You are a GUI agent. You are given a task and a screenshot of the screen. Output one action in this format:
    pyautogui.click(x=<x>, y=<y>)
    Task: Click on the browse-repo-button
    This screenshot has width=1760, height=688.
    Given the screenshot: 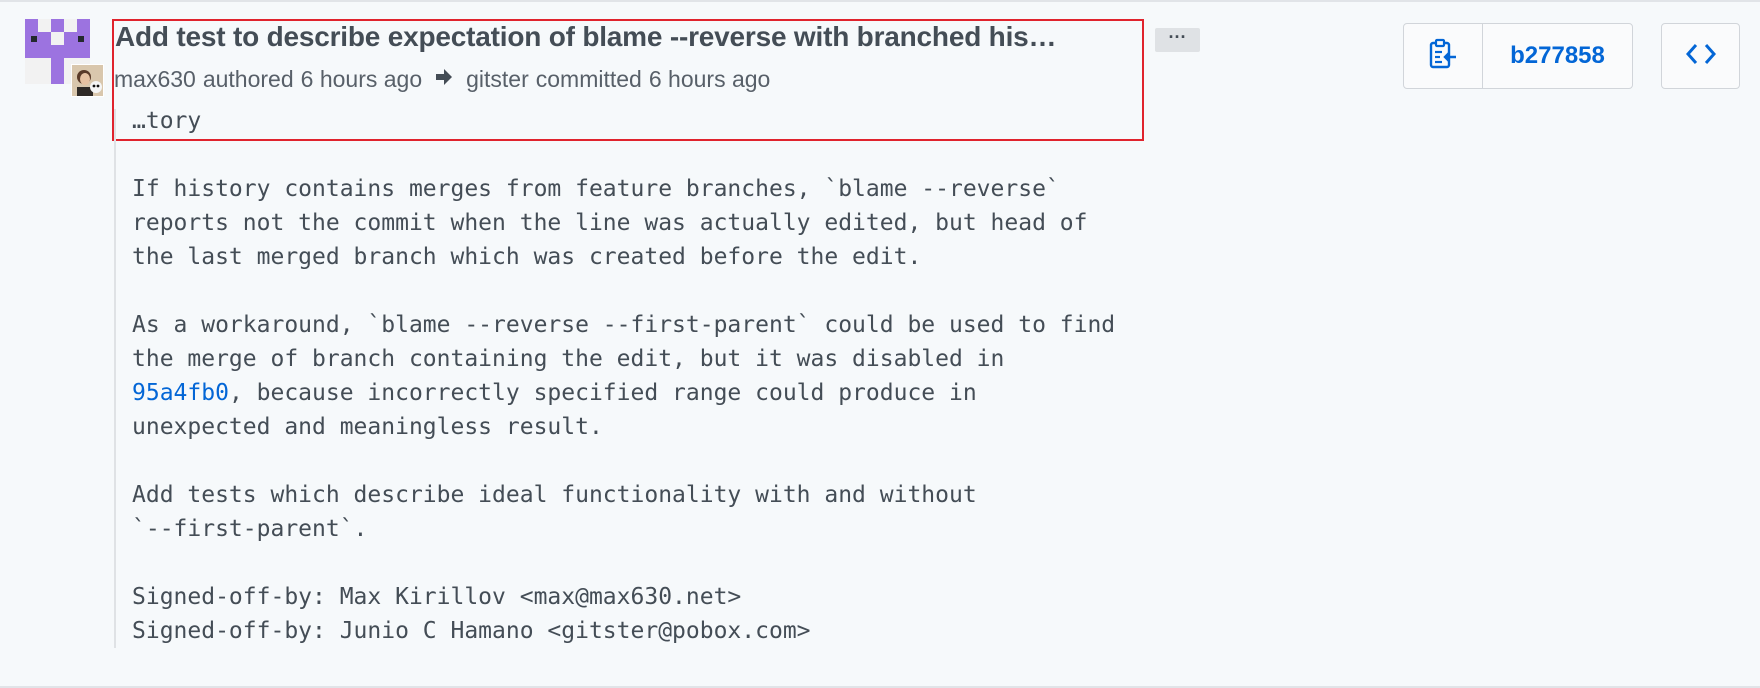 What is the action you would take?
    pyautogui.click(x=1700, y=56)
    